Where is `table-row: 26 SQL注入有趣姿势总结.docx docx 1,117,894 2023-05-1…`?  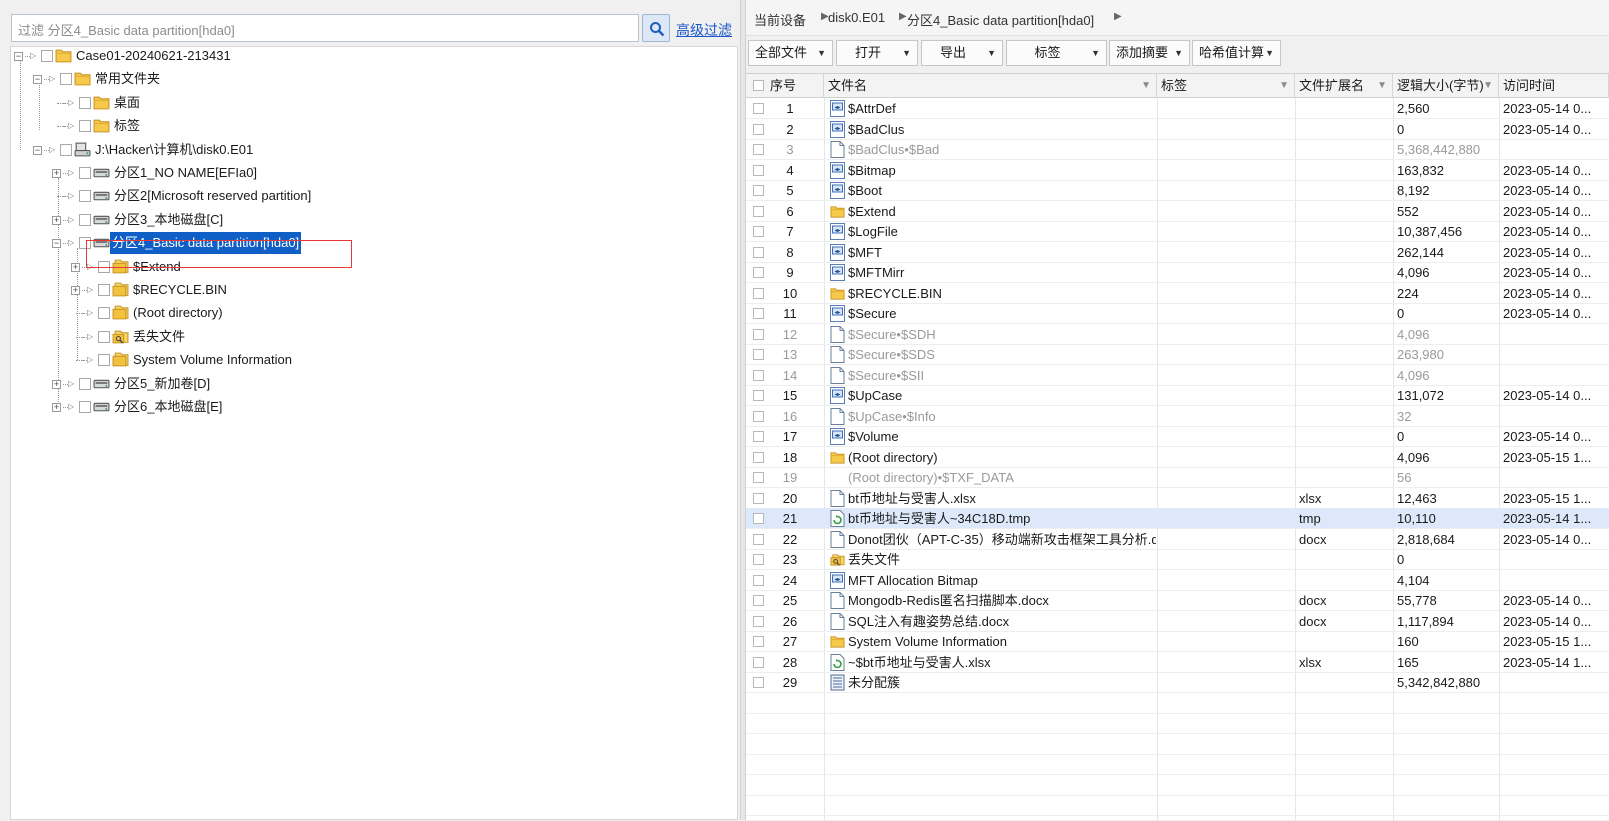
table-row: 26 SQL注入有趣姿势总结.docx docx 1,117,894 2023-05-1… is located at coordinates (1177, 621).